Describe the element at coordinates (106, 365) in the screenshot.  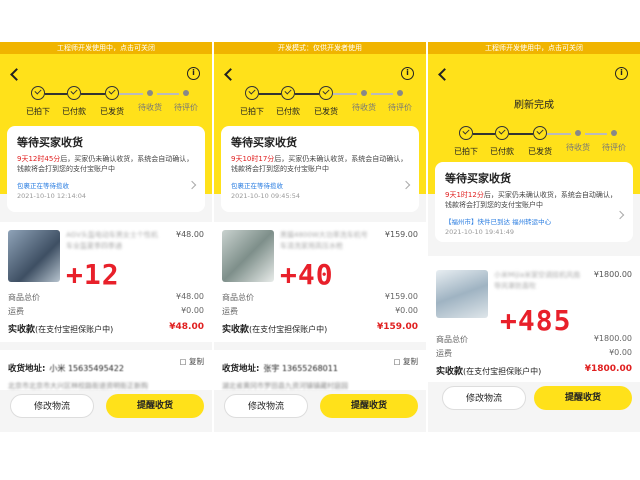
I see `address-header: 收货地址: 小米 15635495422` at that location.